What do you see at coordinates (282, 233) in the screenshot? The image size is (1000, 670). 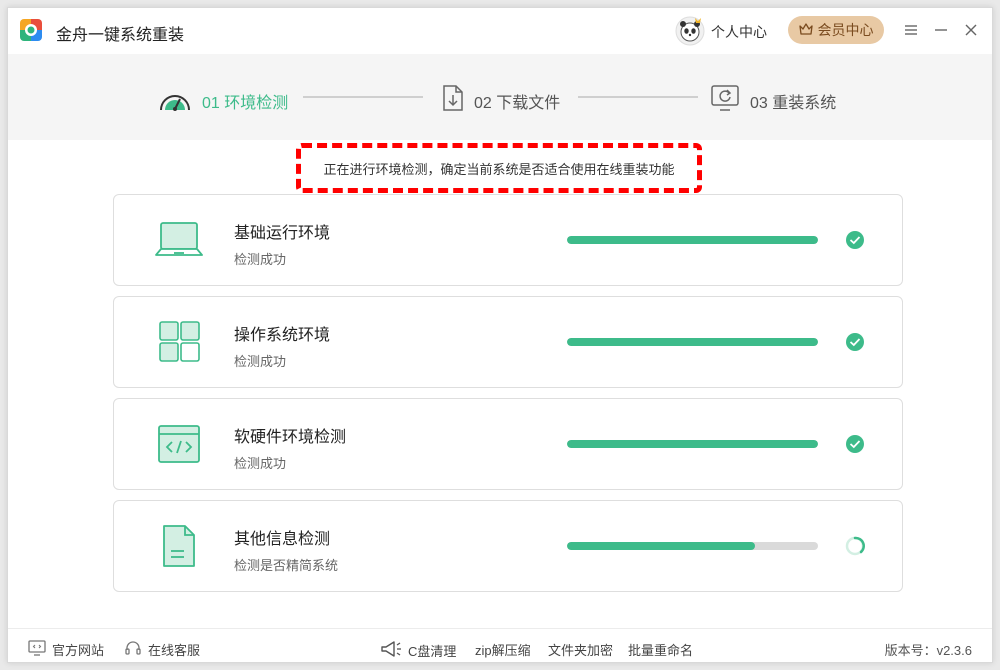 I see `check-title: 基础运行环境` at bounding box center [282, 233].